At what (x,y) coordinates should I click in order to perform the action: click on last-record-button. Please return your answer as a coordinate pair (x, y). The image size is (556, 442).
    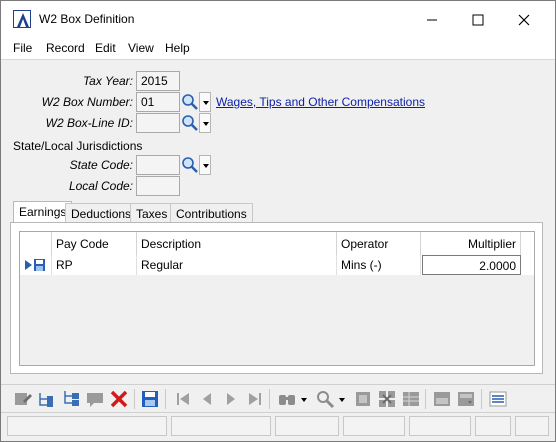
    Looking at the image, I should click on (255, 399).